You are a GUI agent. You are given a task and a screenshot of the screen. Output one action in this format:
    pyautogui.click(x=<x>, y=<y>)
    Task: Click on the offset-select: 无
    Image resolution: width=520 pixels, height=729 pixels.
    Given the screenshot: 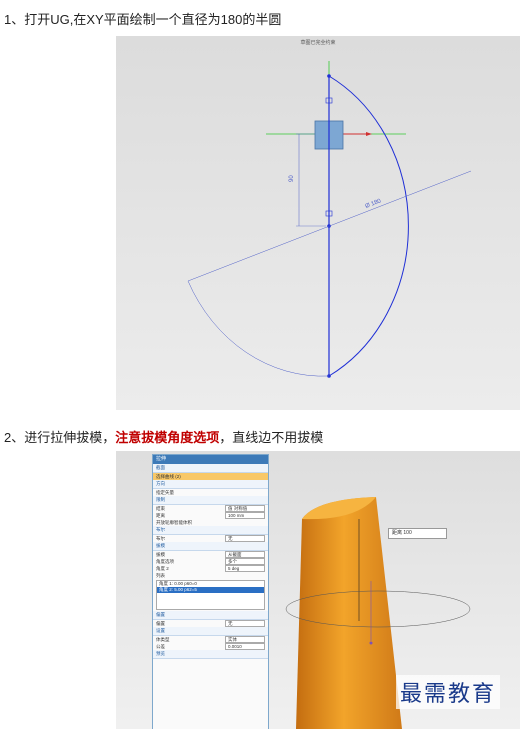 What is the action you would take?
    pyautogui.click(x=245, y=623)
    